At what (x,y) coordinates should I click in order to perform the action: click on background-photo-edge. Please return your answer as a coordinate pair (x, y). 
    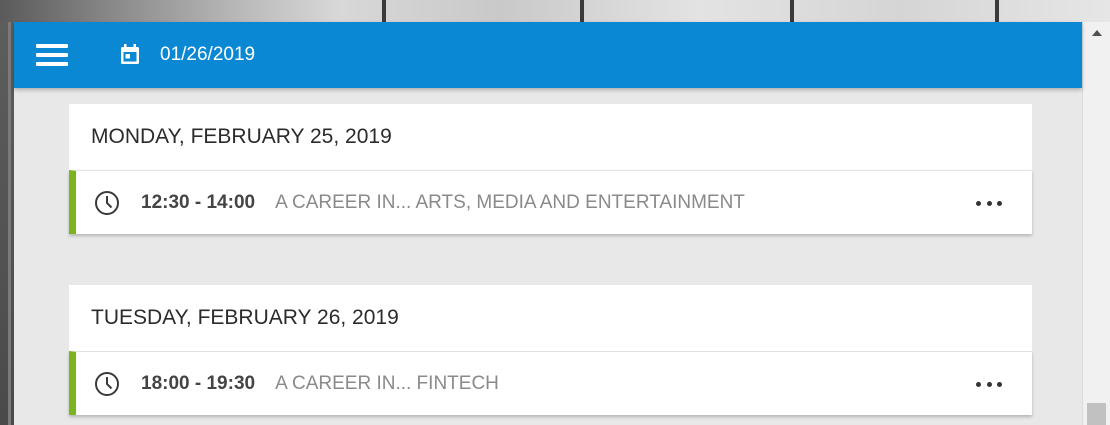
    Looking at the image, I should click on (9, 223).